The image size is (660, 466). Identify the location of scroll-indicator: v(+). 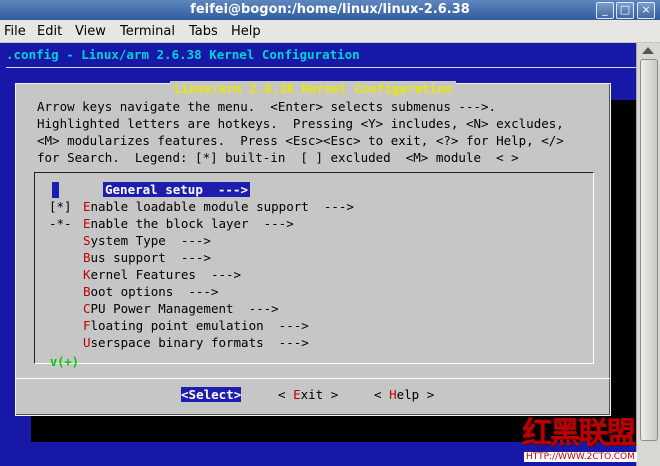
(64, 362).